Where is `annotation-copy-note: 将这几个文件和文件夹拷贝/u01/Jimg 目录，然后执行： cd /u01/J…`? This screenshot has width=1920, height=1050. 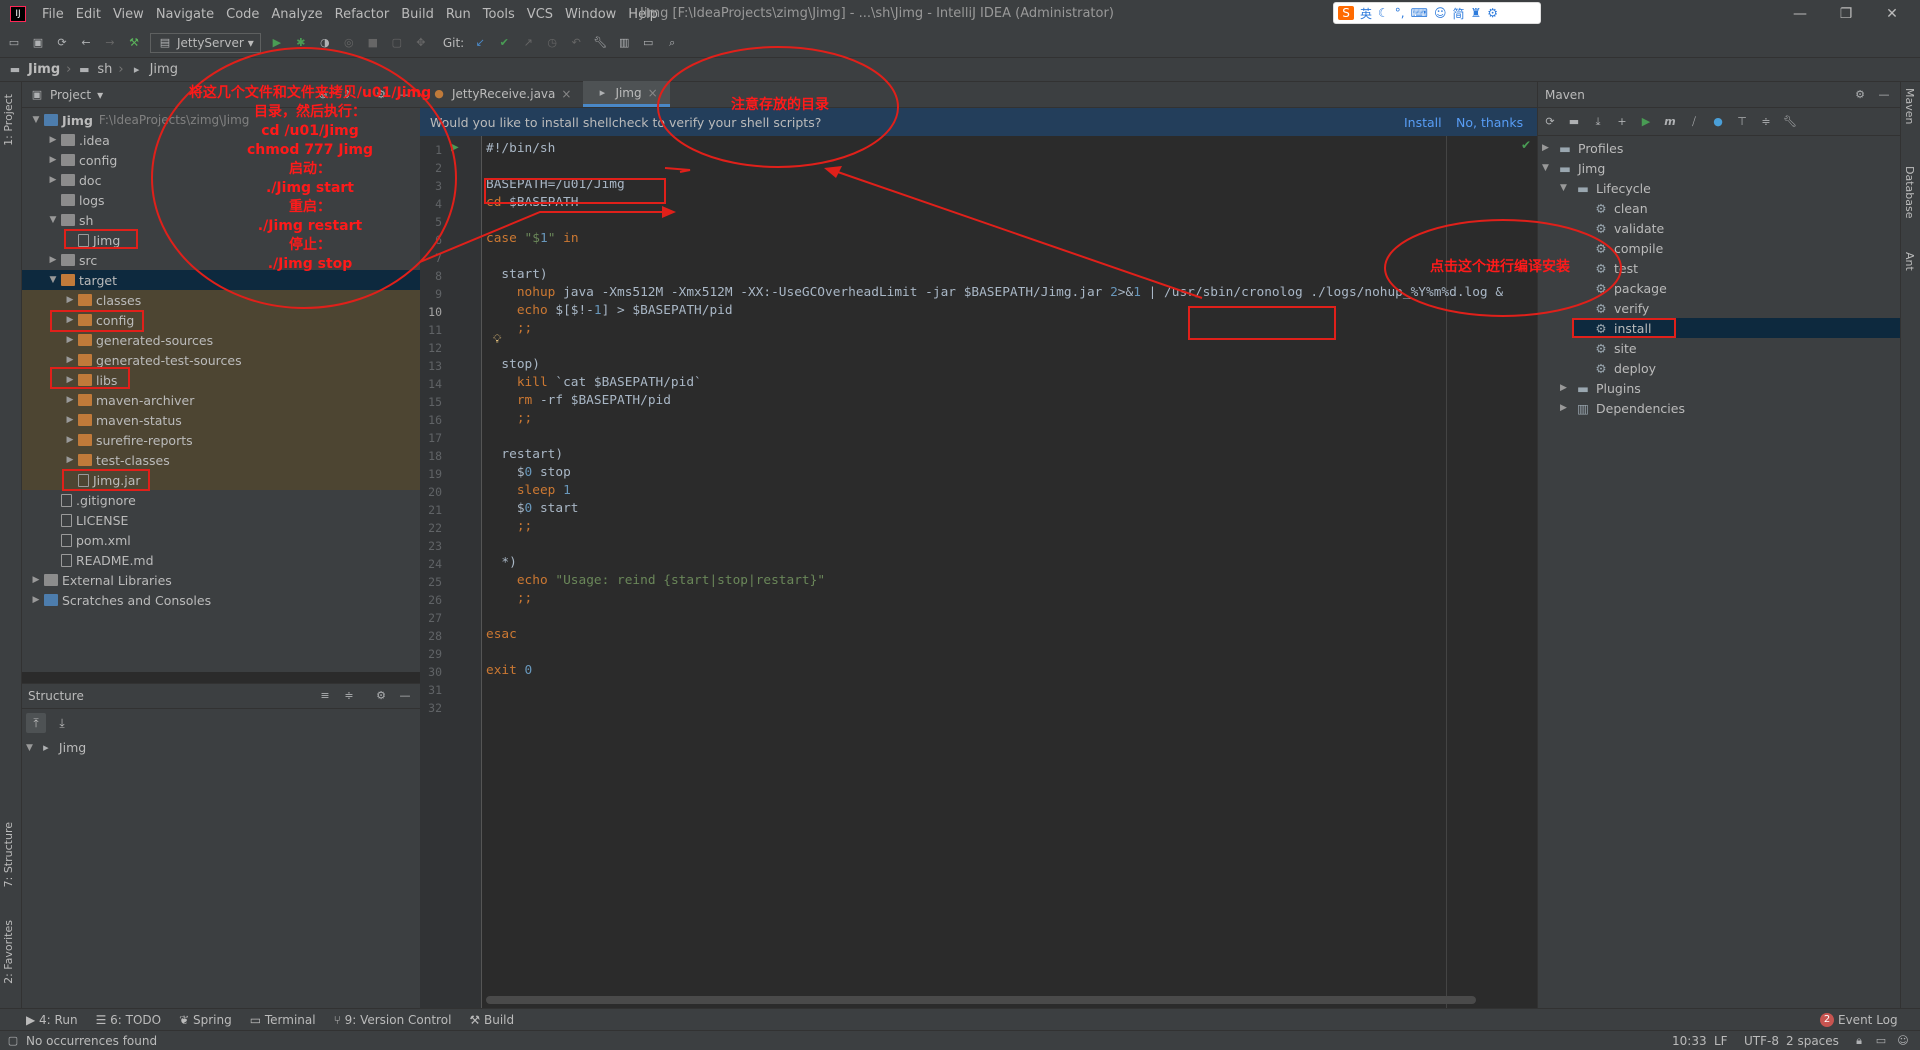
annotation-copy-note: 将这几个文件和文件夹拷贝/u01/Jimg 目录，然后执行： cd /u01/J… is located at coordinates (310, 179).